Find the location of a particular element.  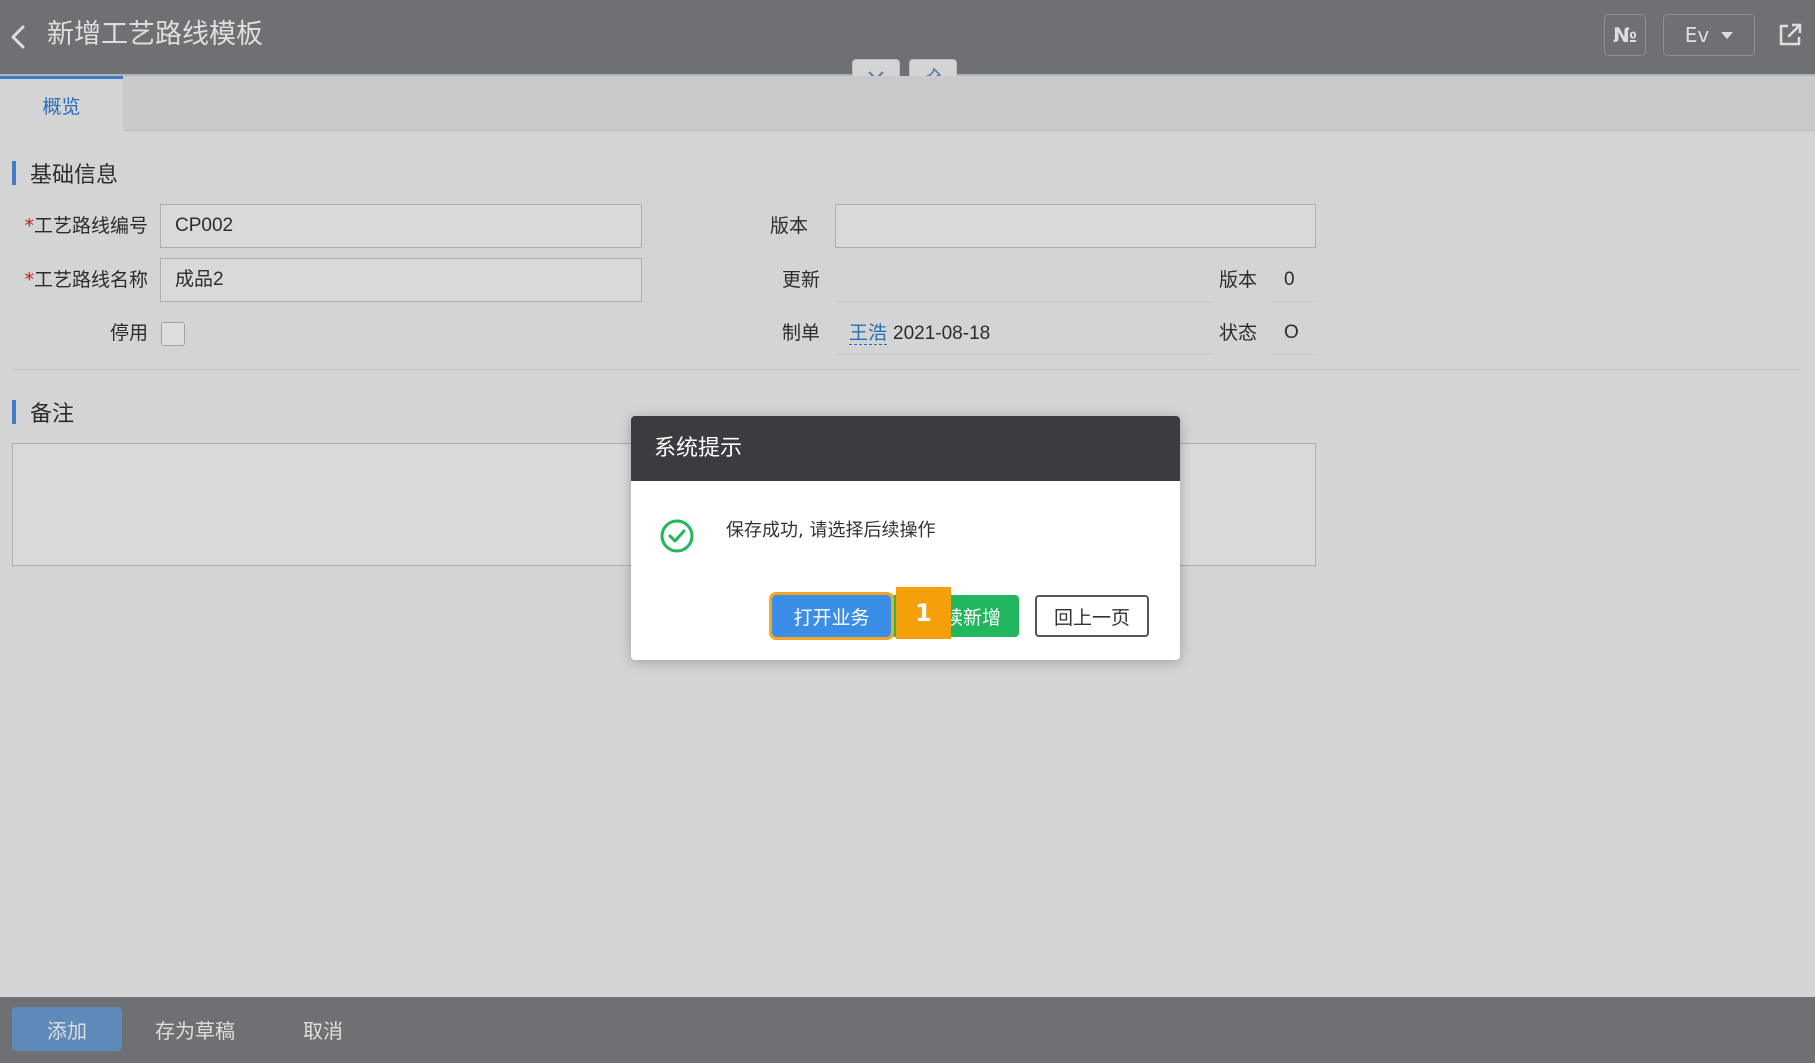

step-marker-badge: 1 is located at coordinates (923, 613).